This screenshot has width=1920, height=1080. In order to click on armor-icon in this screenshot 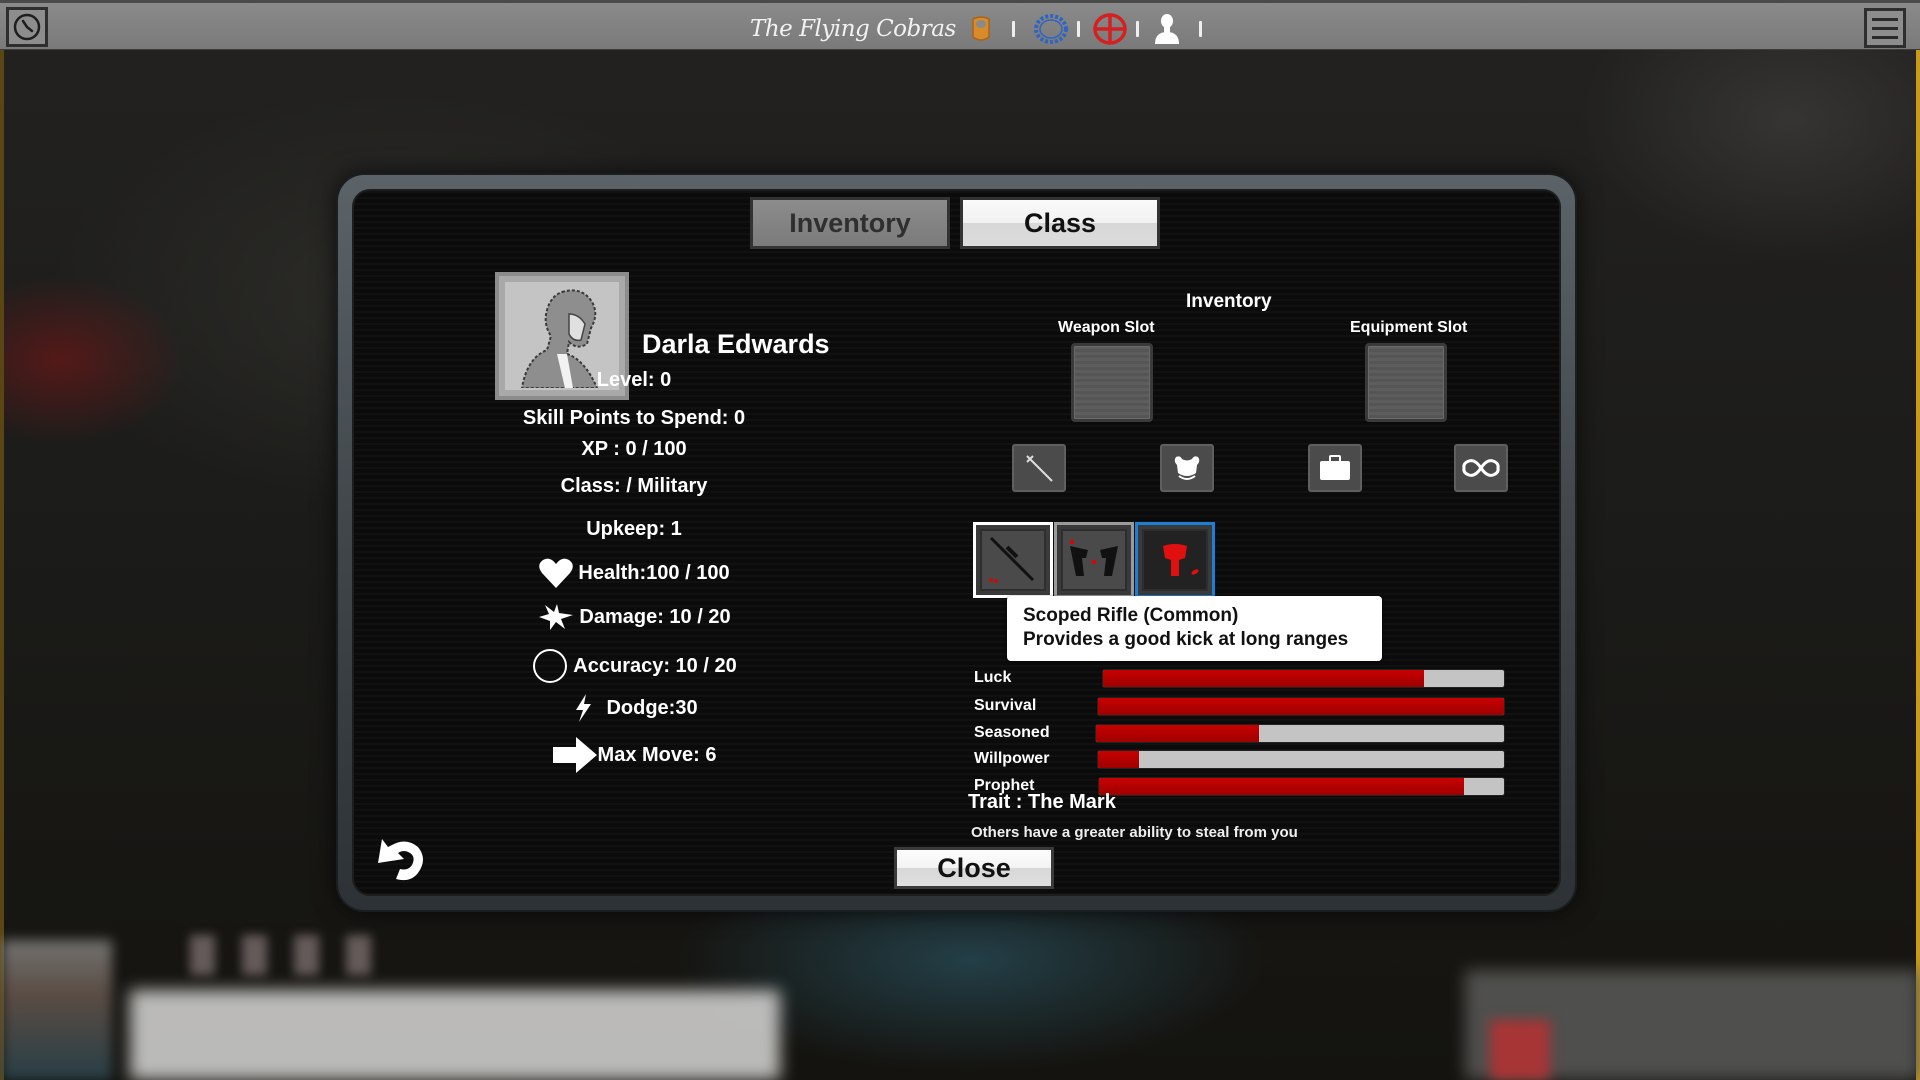, I will do `click(1187, 468)`.